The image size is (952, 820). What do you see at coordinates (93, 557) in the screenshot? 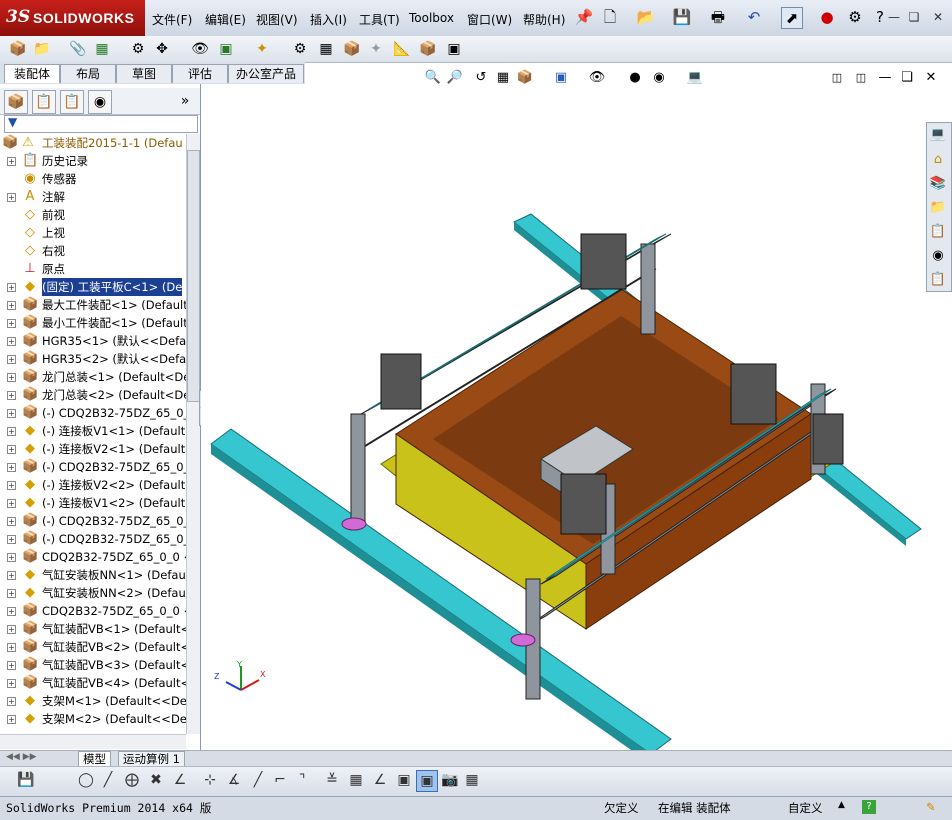
I see `tree-item: + 📦CDQ2B32-75DZ_65_0_0 <5>` at bounding box center [93, 557].